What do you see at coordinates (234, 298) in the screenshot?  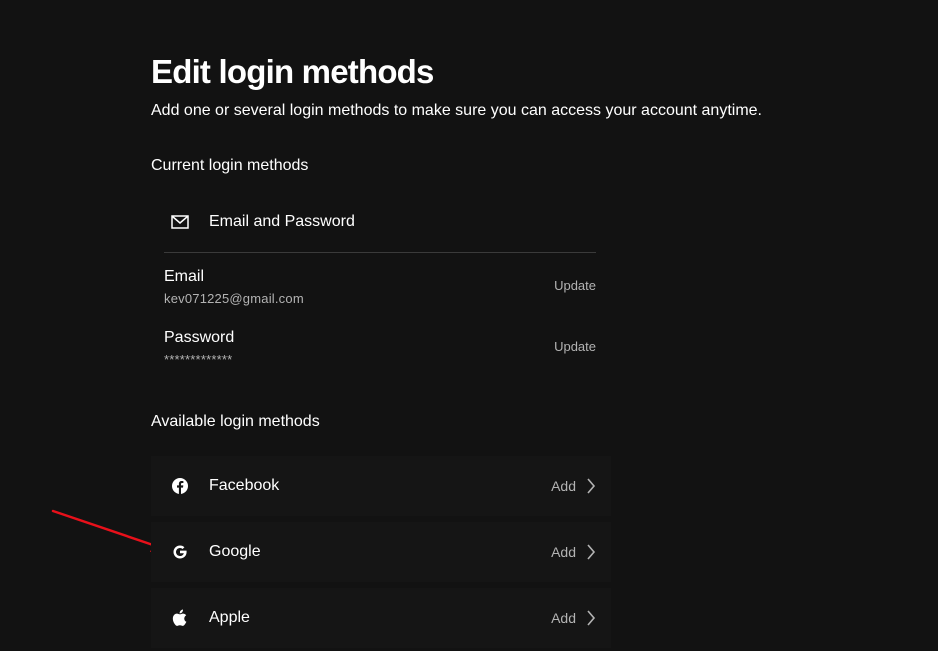 I see `email-value: kev071225@gmail.com` at bounding box center [234, 298].